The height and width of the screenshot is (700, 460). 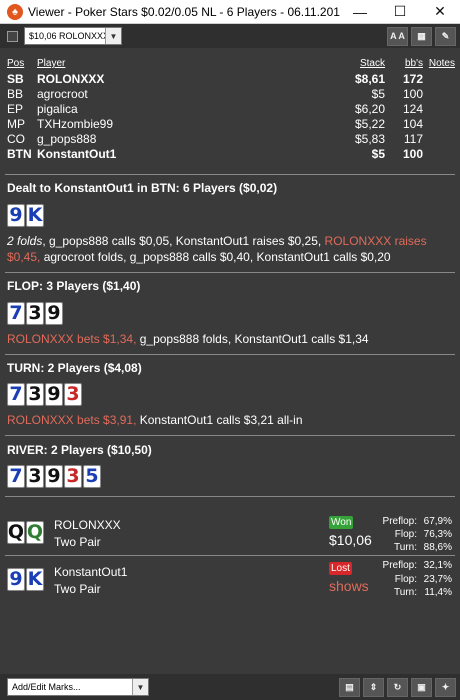 I want to click on won-amount: $10,06, so click(x=350, y=540).